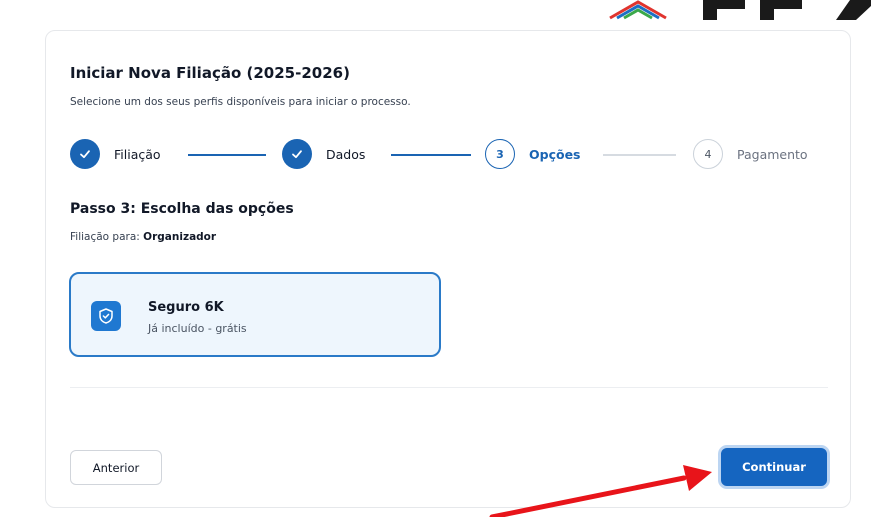  What do you see at coordinates (740, 10) in the screenshot?
I see `brand-logo` at bounding box center [740, 10].